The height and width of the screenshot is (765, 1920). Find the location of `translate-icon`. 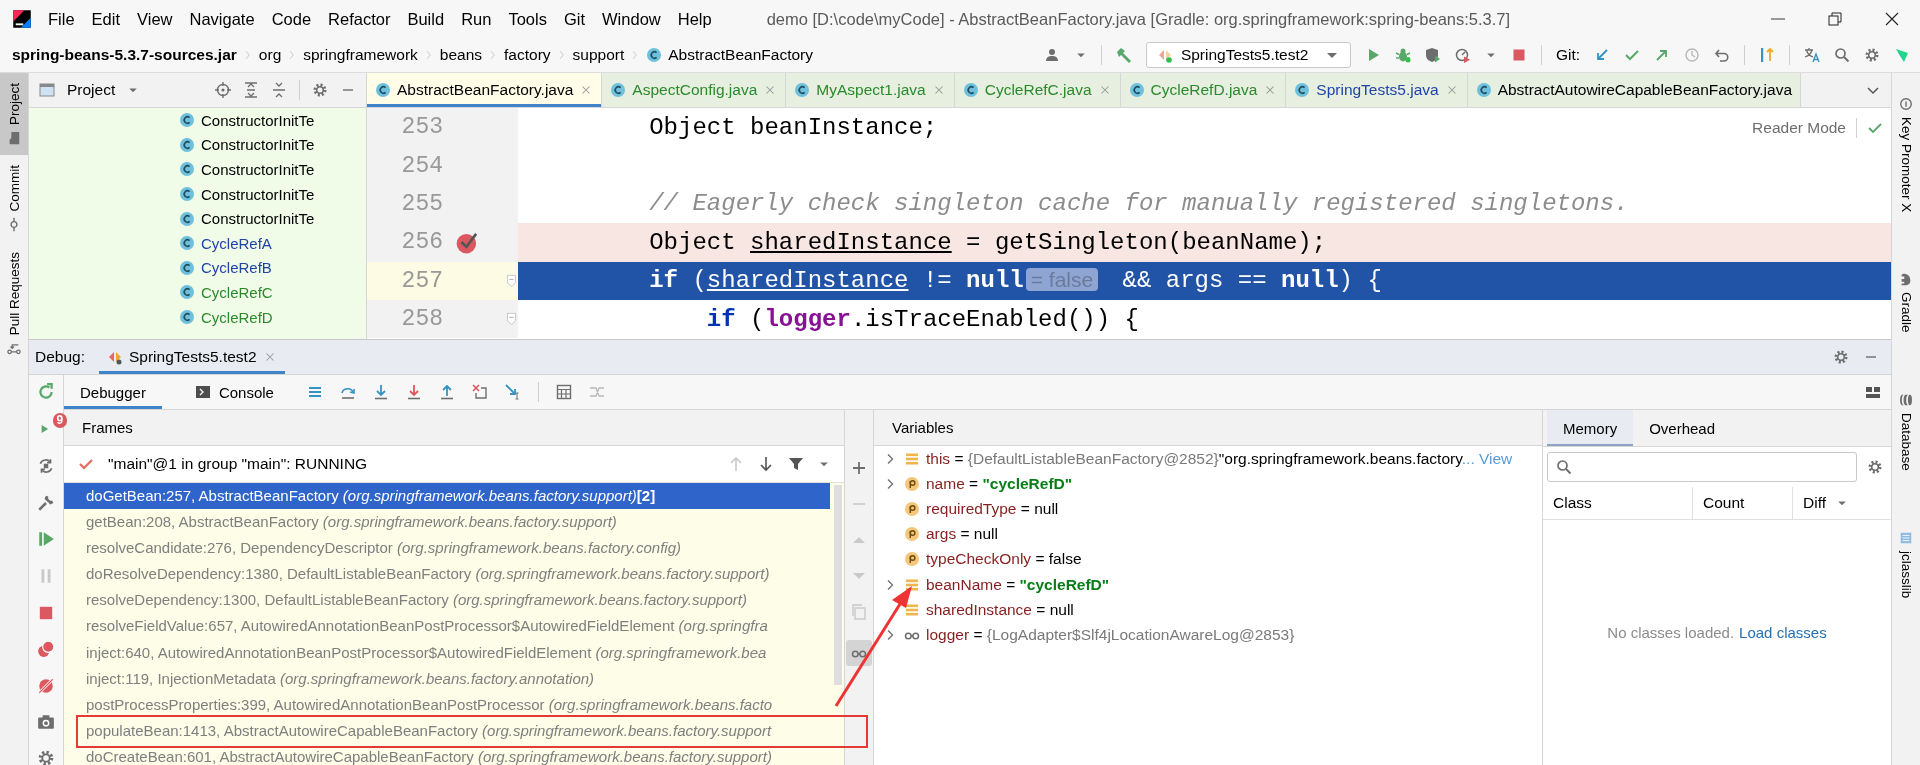

translate-icon is located at coordinates (1812, 55).